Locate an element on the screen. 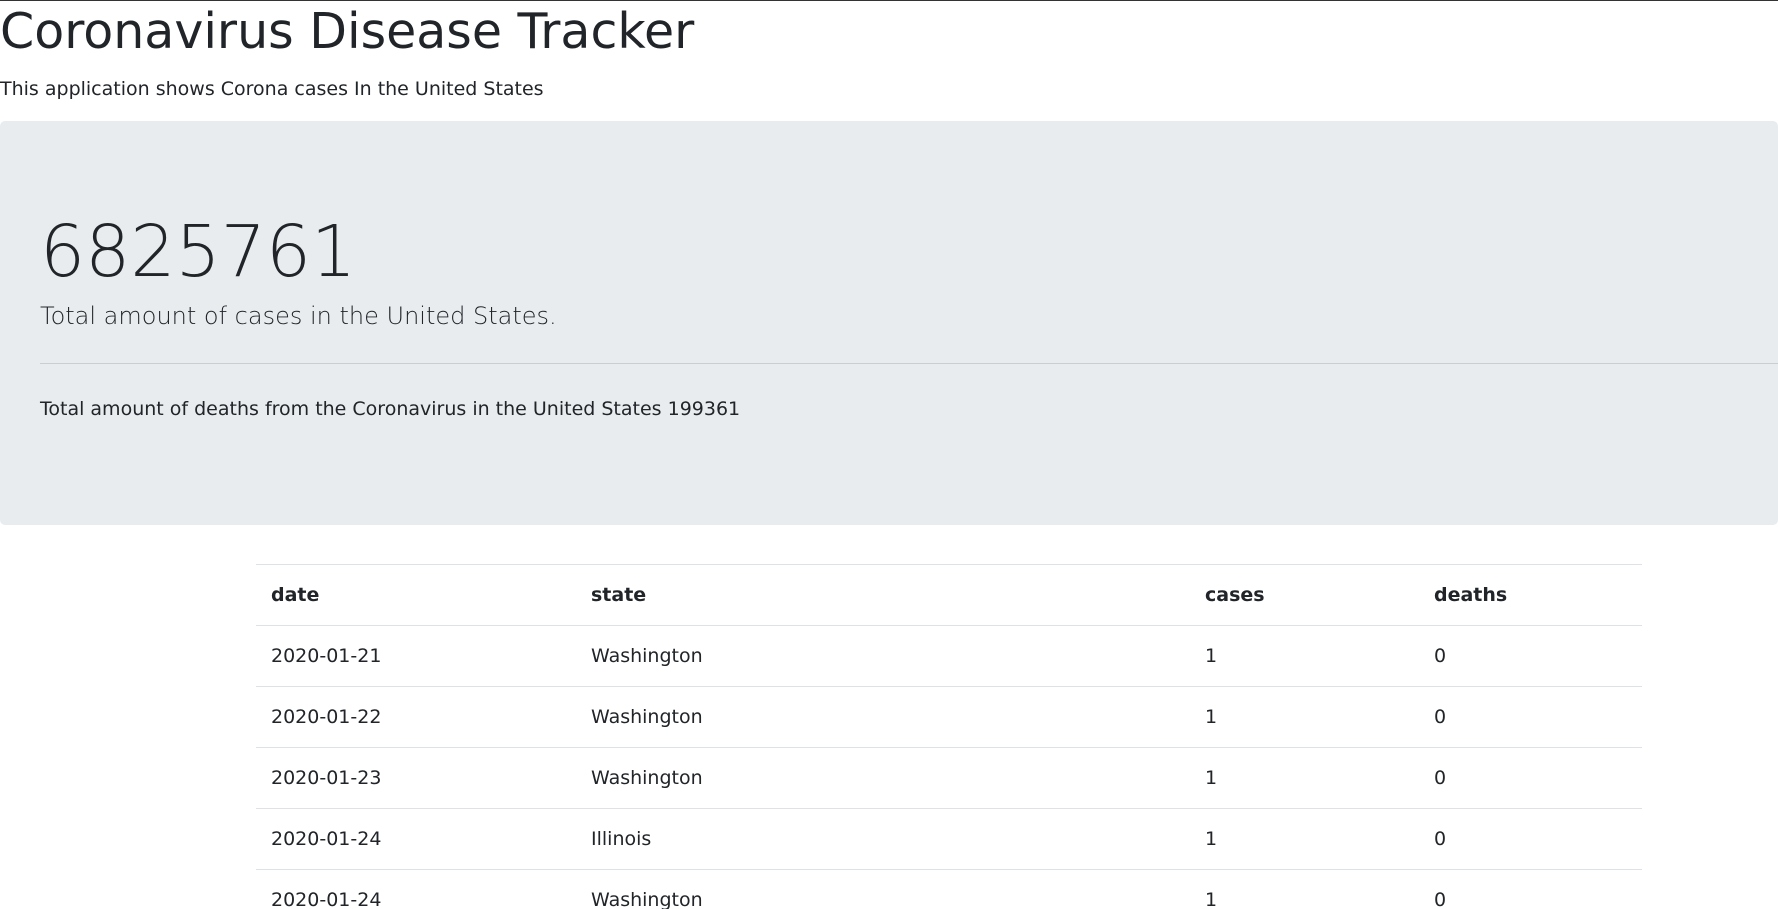  column-header-cases: cases is located at coordinates (1304, 595).